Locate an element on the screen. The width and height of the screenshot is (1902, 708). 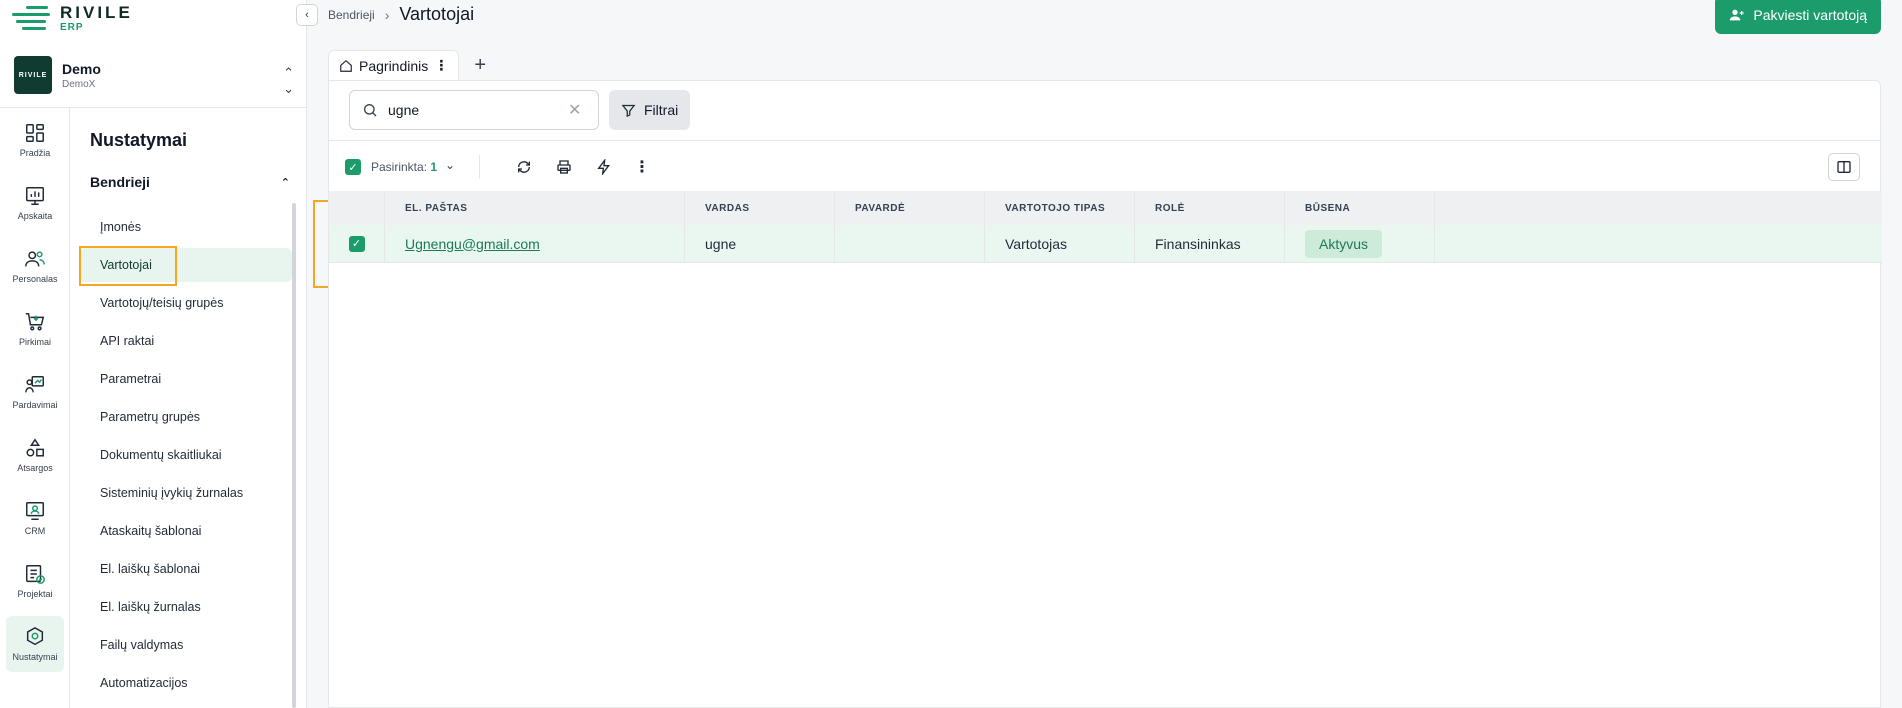
subnav-scrollbar is located at coordinates (294, 455).